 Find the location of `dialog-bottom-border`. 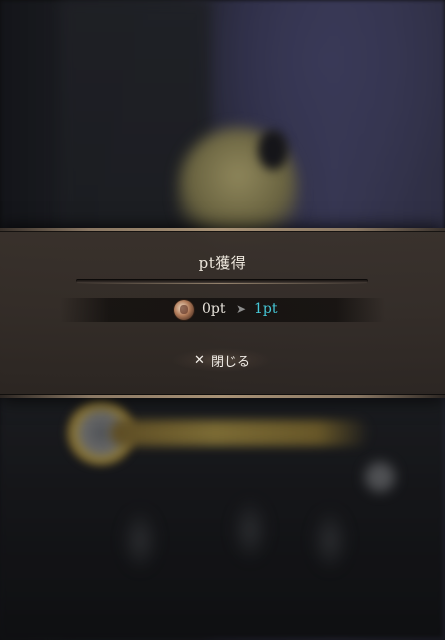

dialog-bottom-border is located at coordinates (222, 394).